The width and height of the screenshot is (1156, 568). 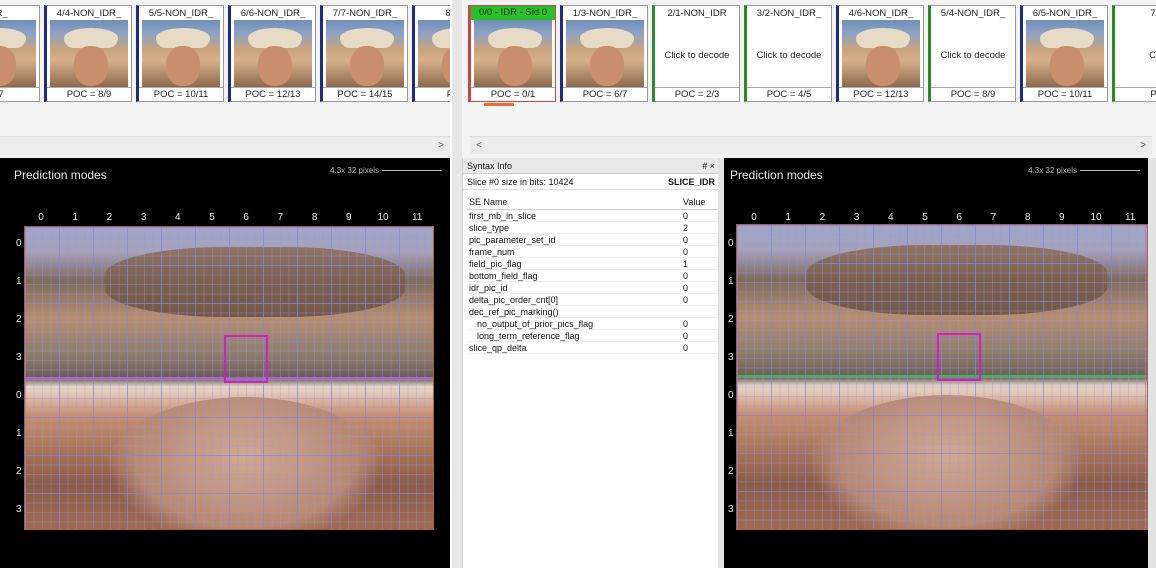 I want to click on frame-thumbnail: IDR_ 6/7, so click(x=20, y=53).